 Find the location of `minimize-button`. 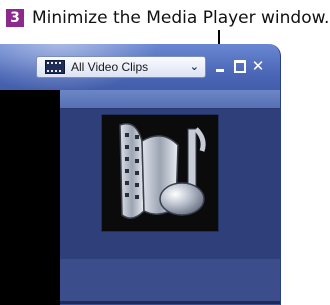

minimize-button is located at coordinates (220, 66).